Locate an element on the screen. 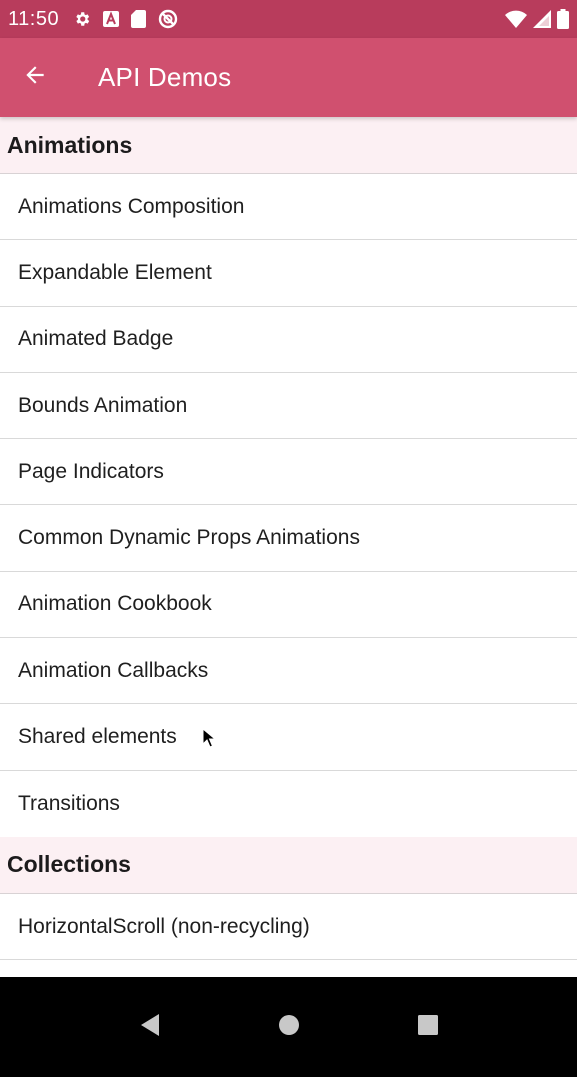 Image resolution: width=577 pixels, height=1077 pixels. list-item: Page Indicators is located at coordinates (288, 472).